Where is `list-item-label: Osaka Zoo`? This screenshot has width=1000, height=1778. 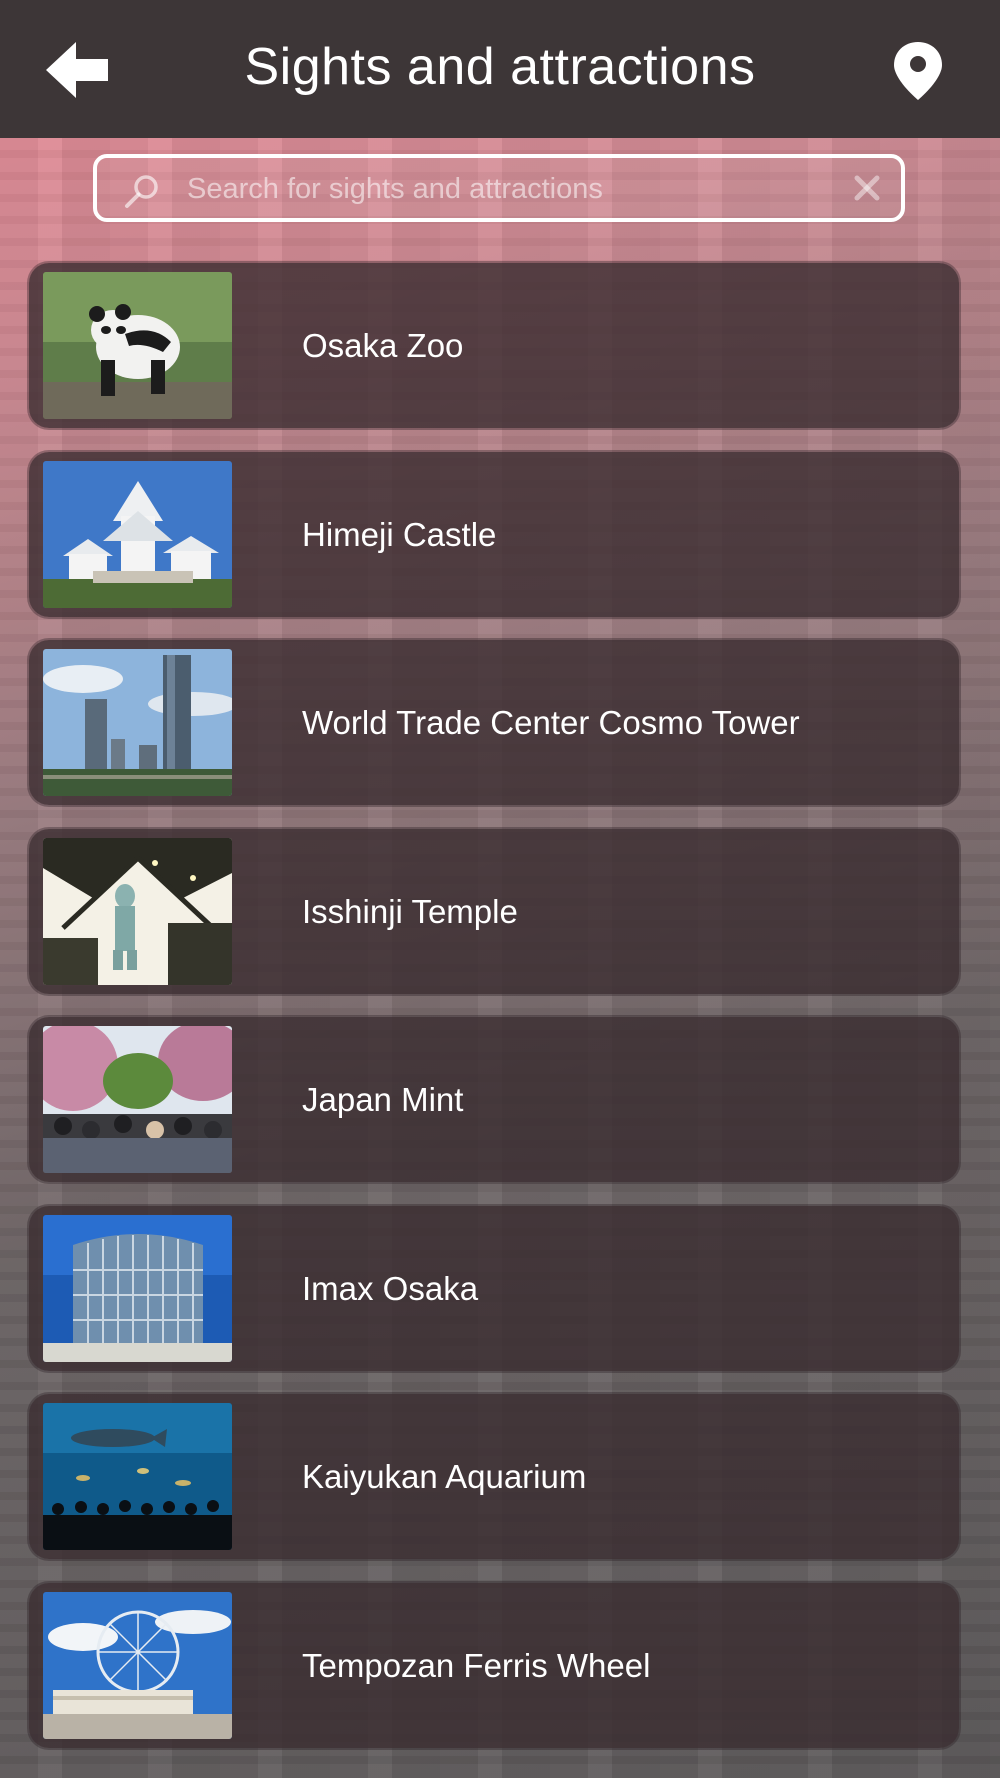
list-item-label: Osaka Zoo is located at coordinates (383, 345).